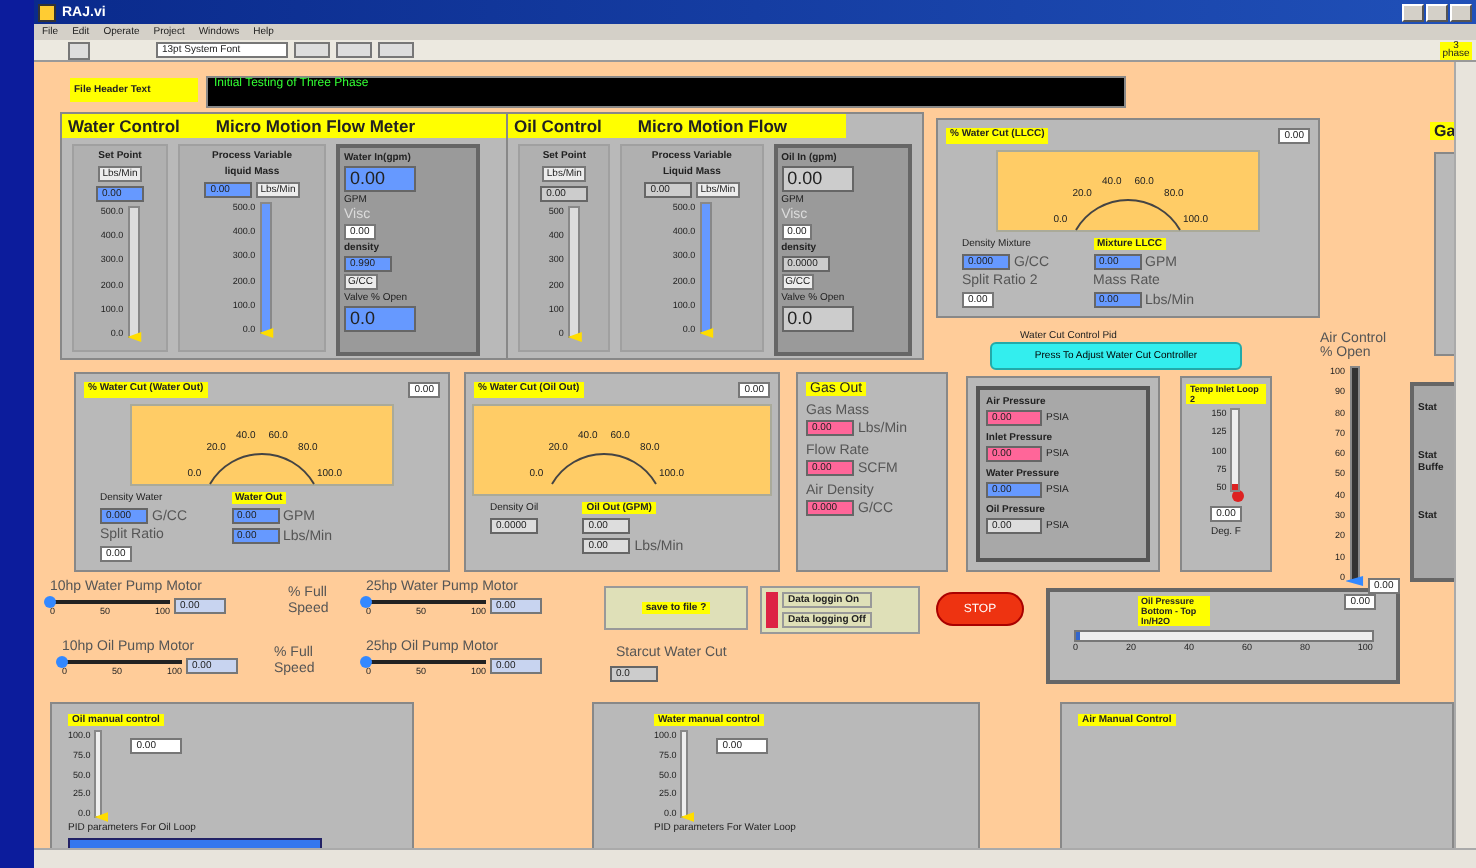 This screenshot has width=1476, height=868. What do you see at coordinates (1461, 12) in the screenshot?
I see `close-button` at bounding box center [1461, 12].